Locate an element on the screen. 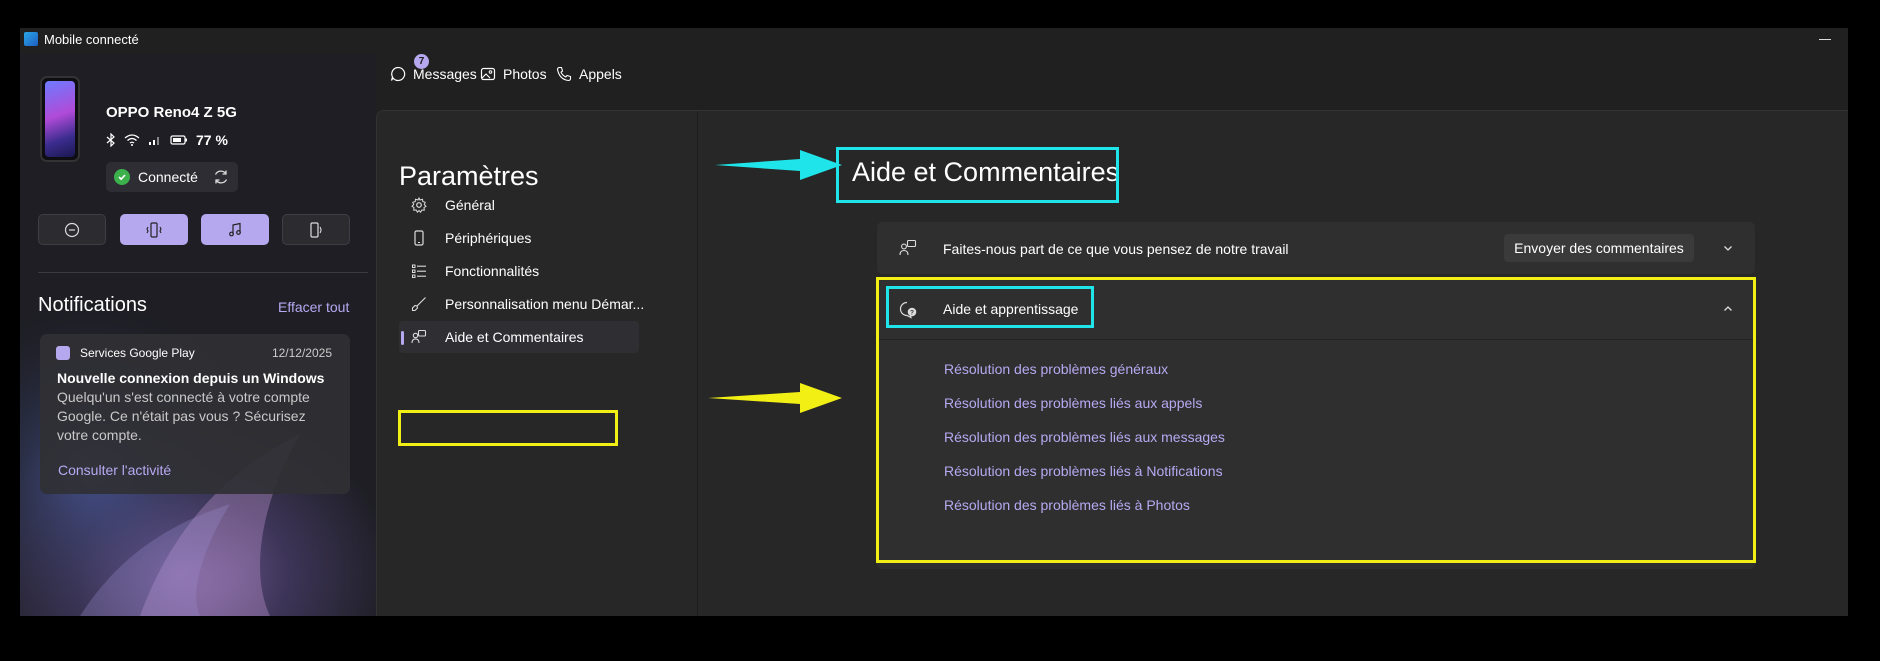 The width and height of the screenshot is (1880, 661). signal-icon is located at coordinates (154, 141).